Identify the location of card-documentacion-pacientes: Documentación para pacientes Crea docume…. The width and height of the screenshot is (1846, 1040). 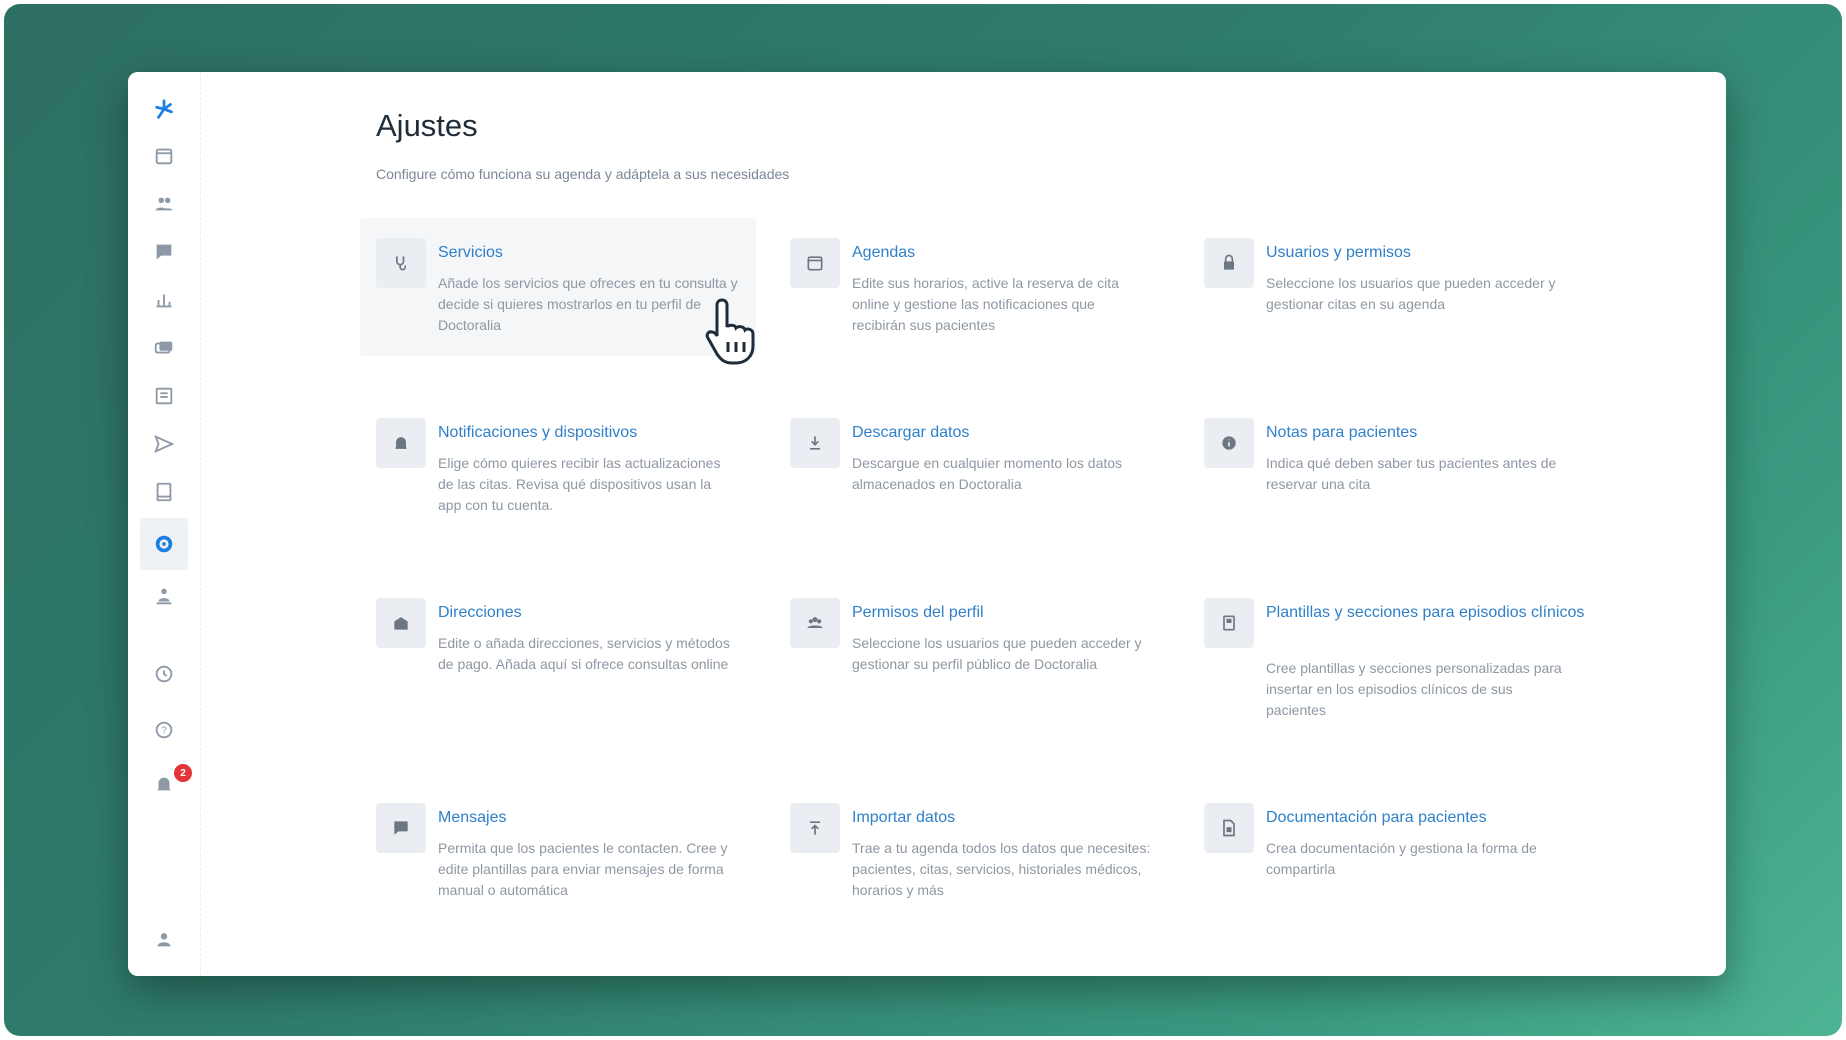
(1386, 852).